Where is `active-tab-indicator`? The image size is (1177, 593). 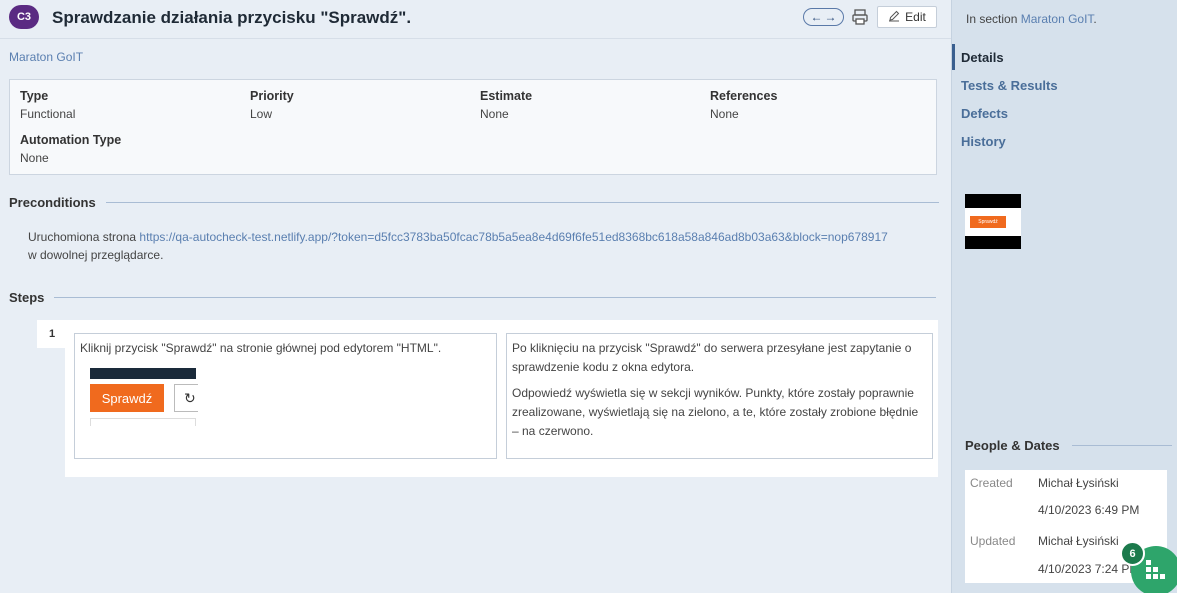 active-tab-indicator is located at coordinates (953, 57).